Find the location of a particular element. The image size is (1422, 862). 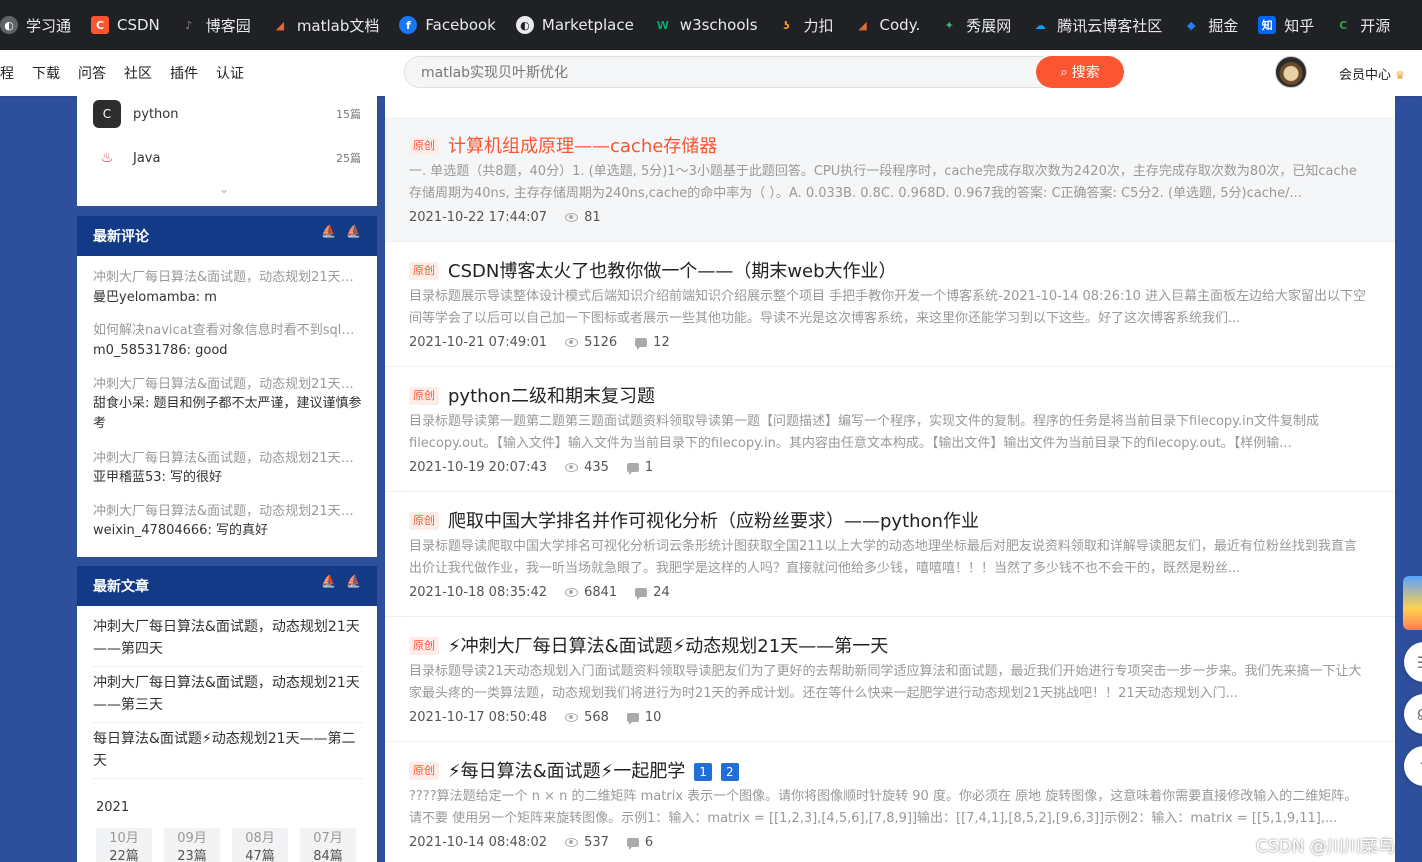

bookmark-label: w3schools is located at coordinates (718, 25).